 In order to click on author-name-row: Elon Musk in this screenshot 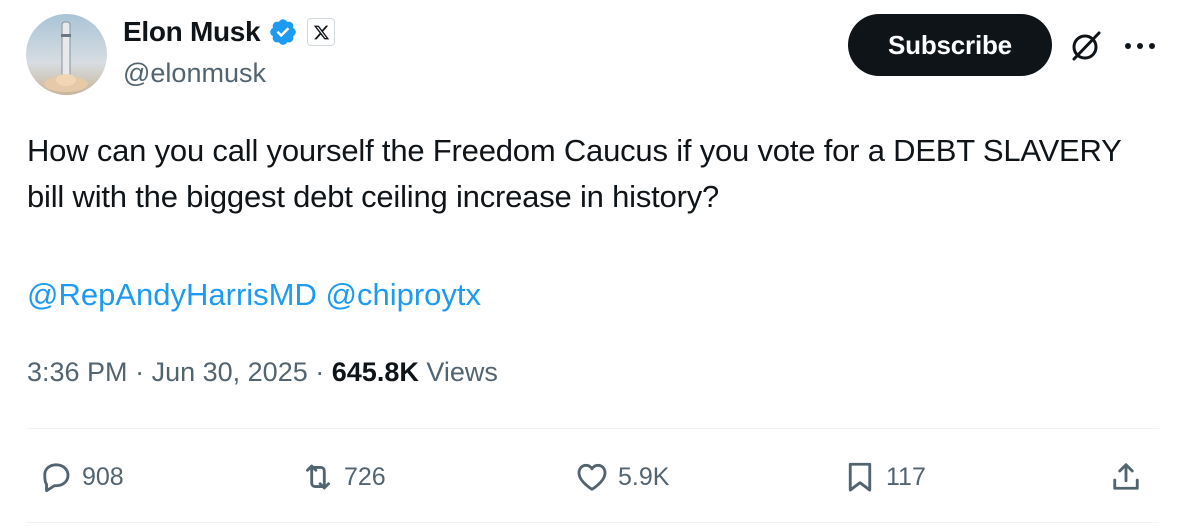, I will do `click(229, 32)`.